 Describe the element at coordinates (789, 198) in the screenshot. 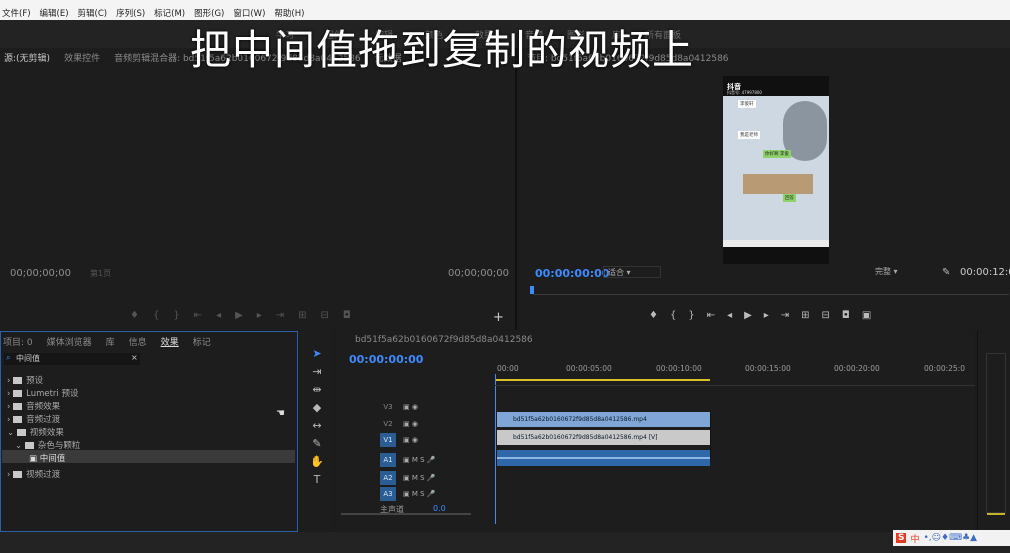

I see `chat-bubble-4: 回答` at that location.